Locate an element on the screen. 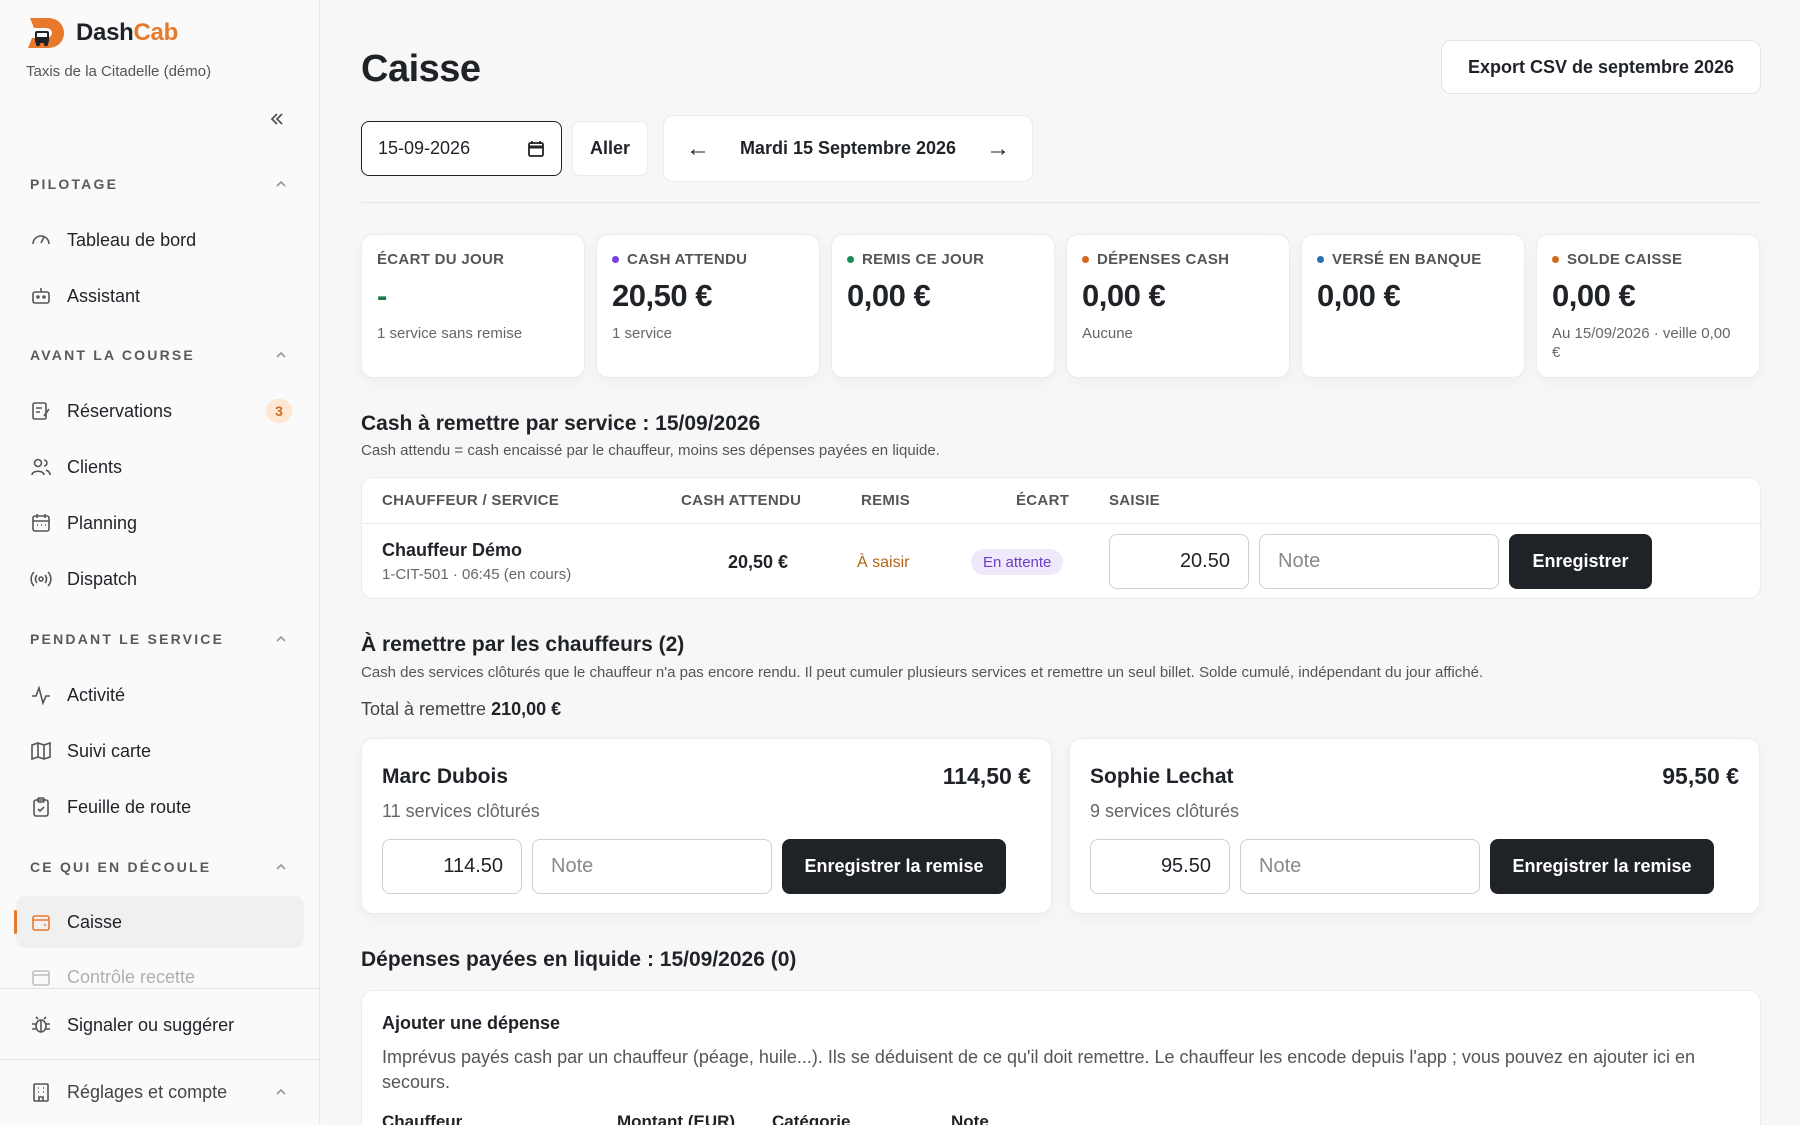  page-title: Caisse is located at coordinates (421, 69).